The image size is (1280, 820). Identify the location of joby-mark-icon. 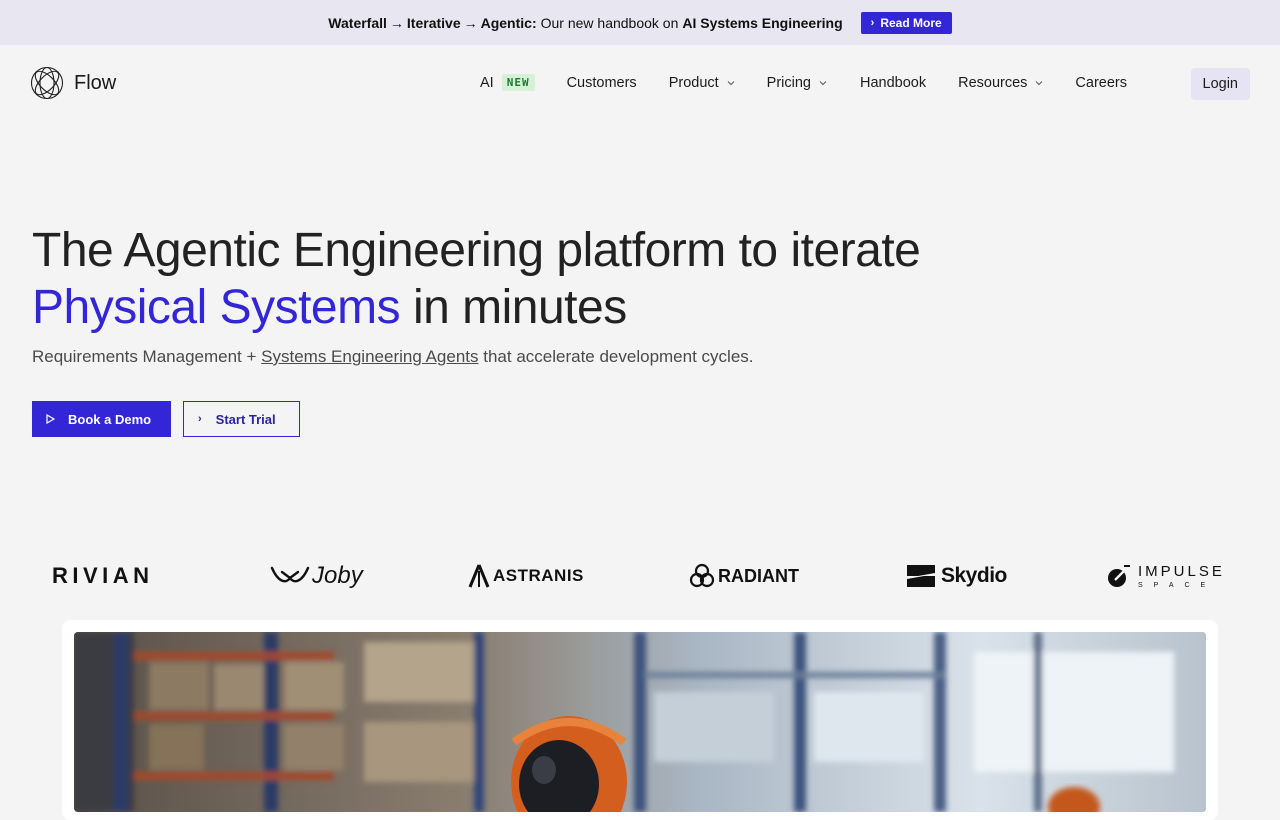
(290, 574).